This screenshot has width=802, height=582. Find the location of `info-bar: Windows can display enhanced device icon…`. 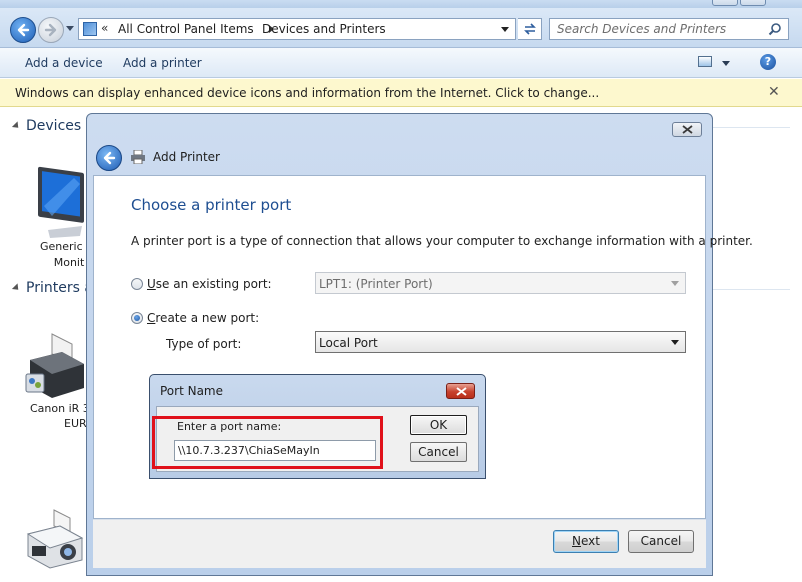

info-bar: Windows can display enhanced device icon… is located at coordinates (401, 93).